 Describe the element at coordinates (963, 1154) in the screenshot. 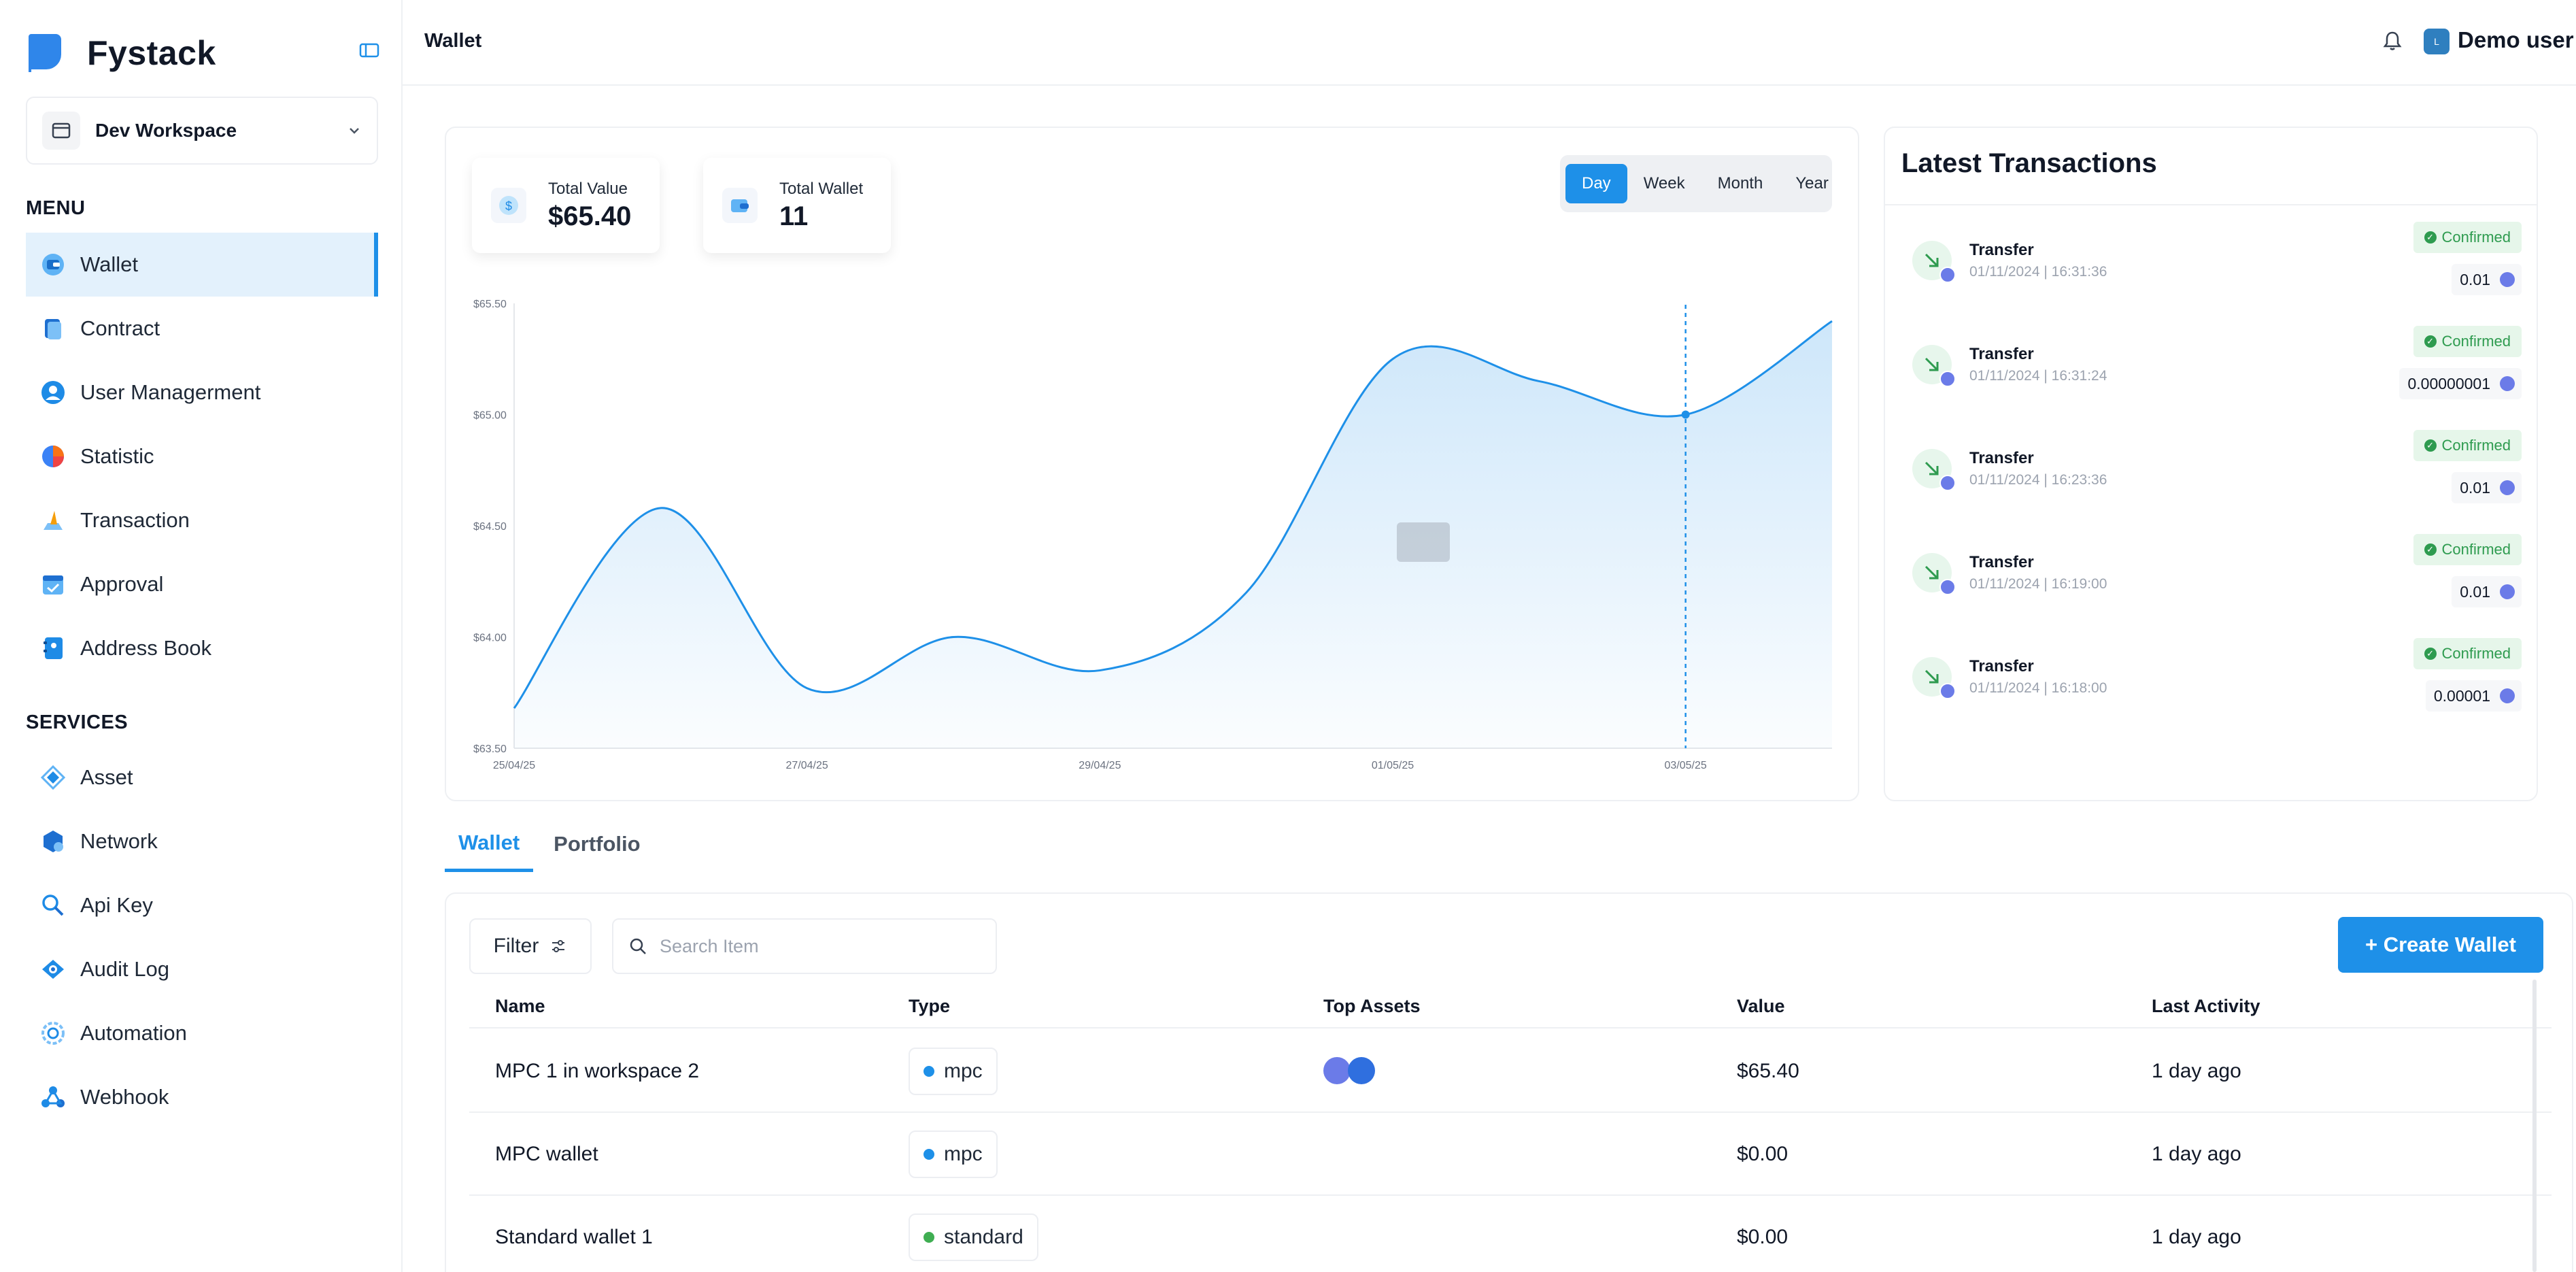

I see `wallet-type: mpc` at that location.